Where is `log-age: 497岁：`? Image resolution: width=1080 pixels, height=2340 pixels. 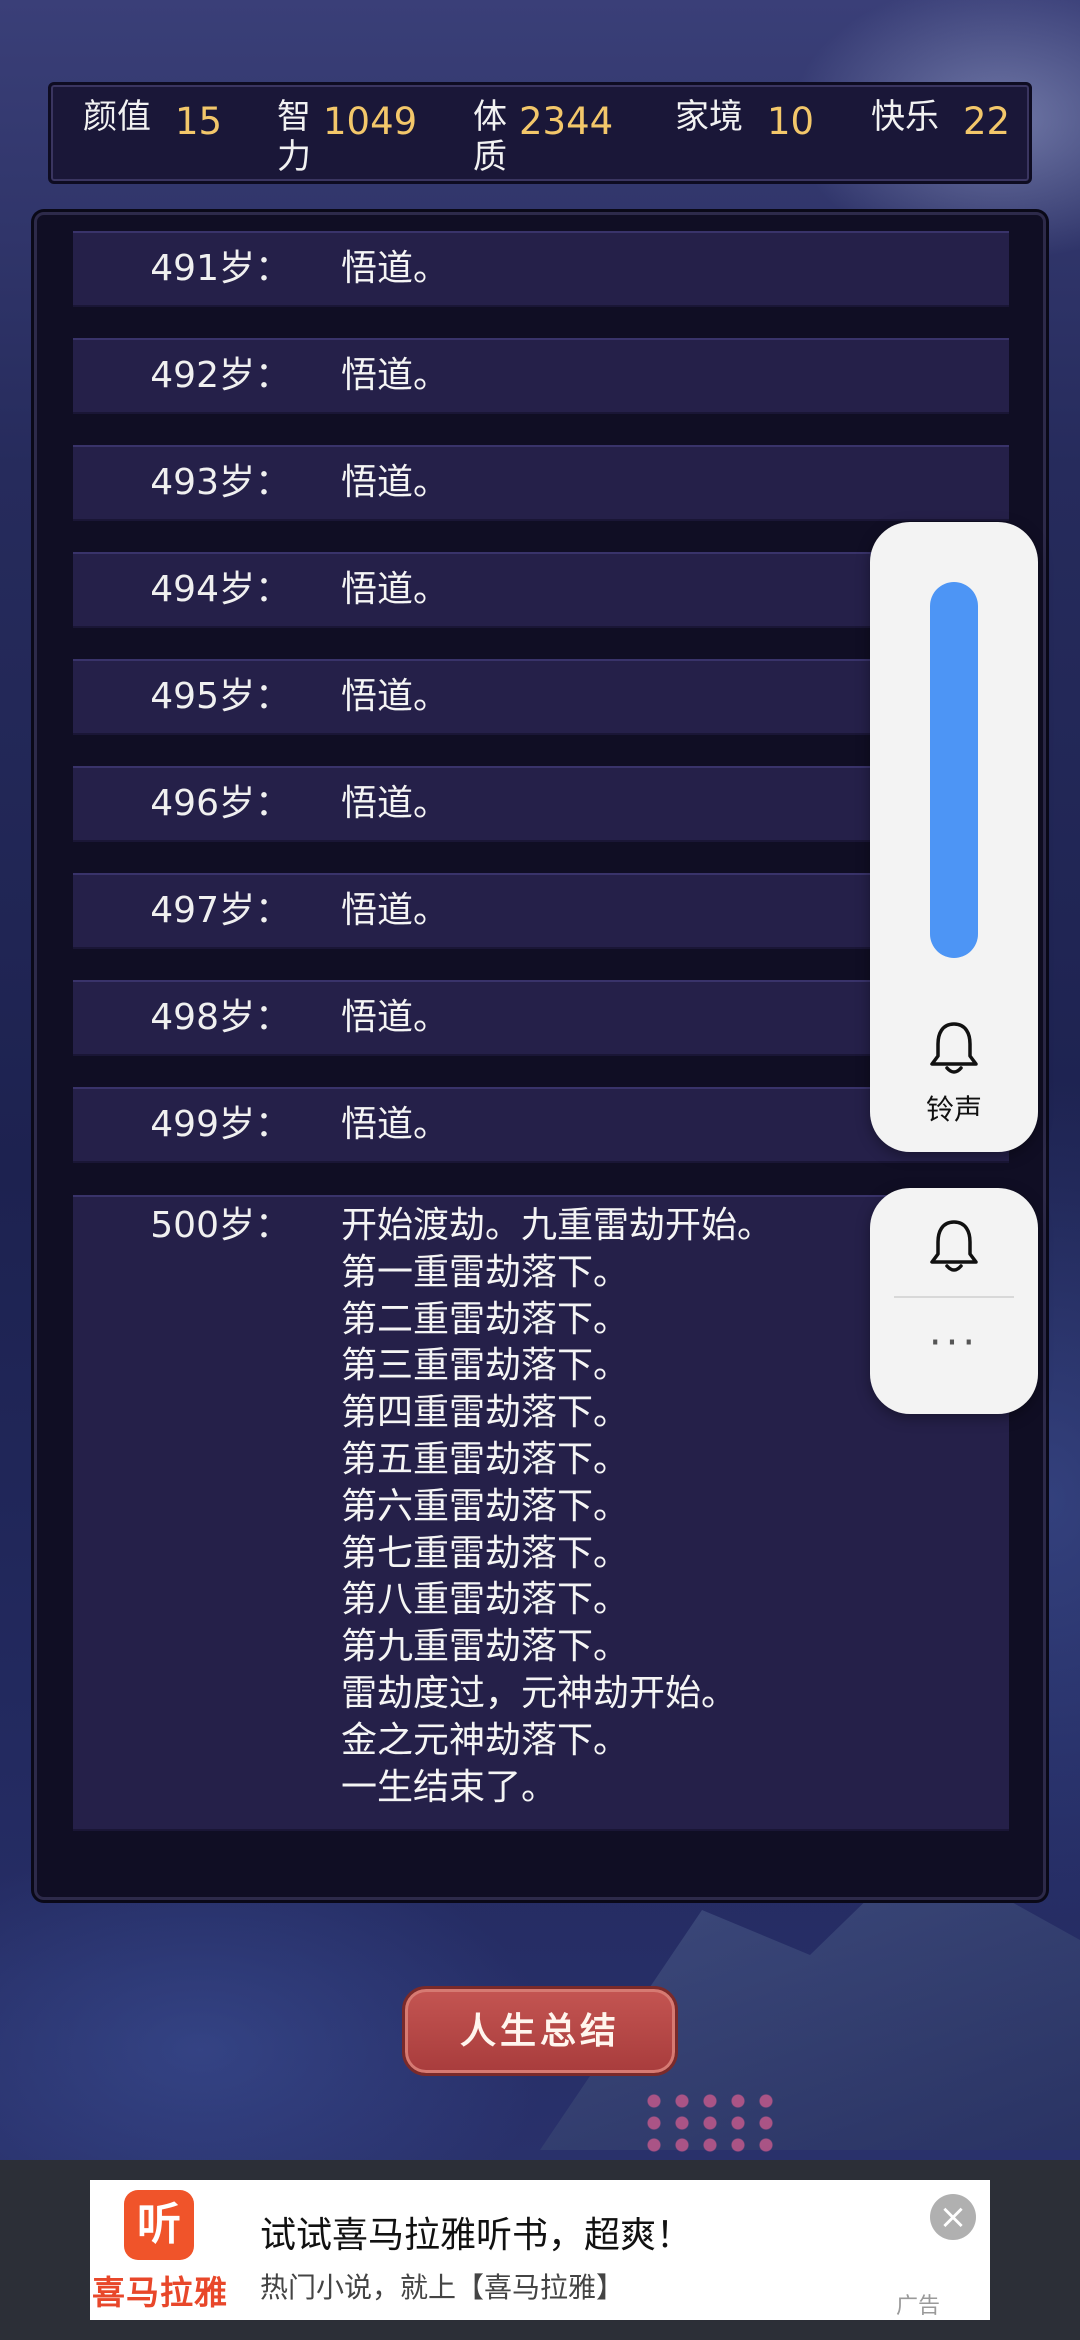 log-age: 497岁： is located at coordinates (220, 910).